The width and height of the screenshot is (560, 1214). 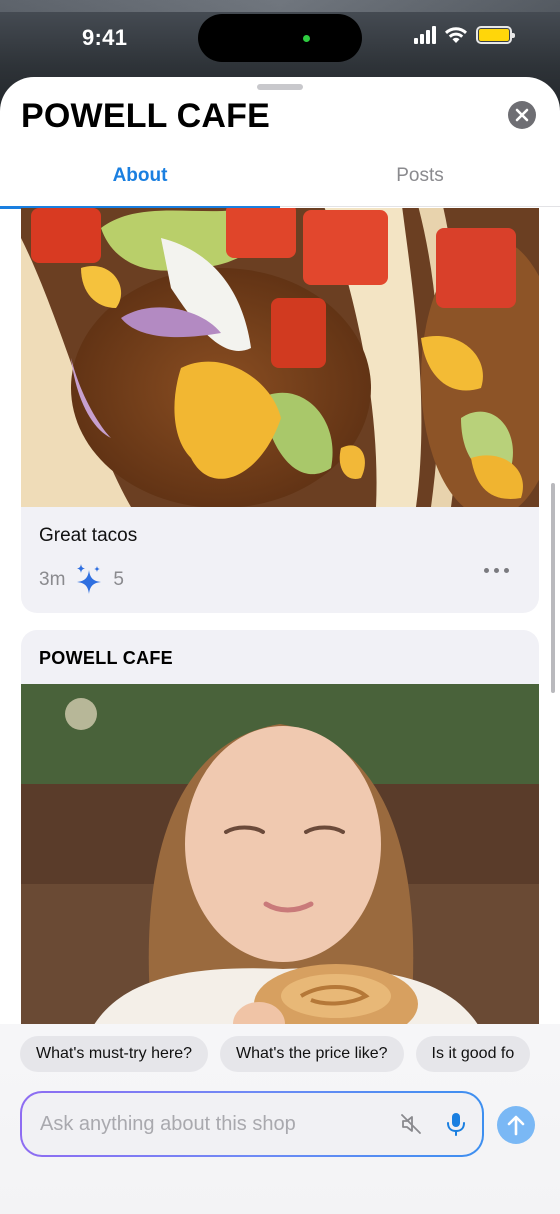 What do you see at coordinates (89, 580) in the screenshot?
I see `sparkle-icon` at bounding box center [89, 580].